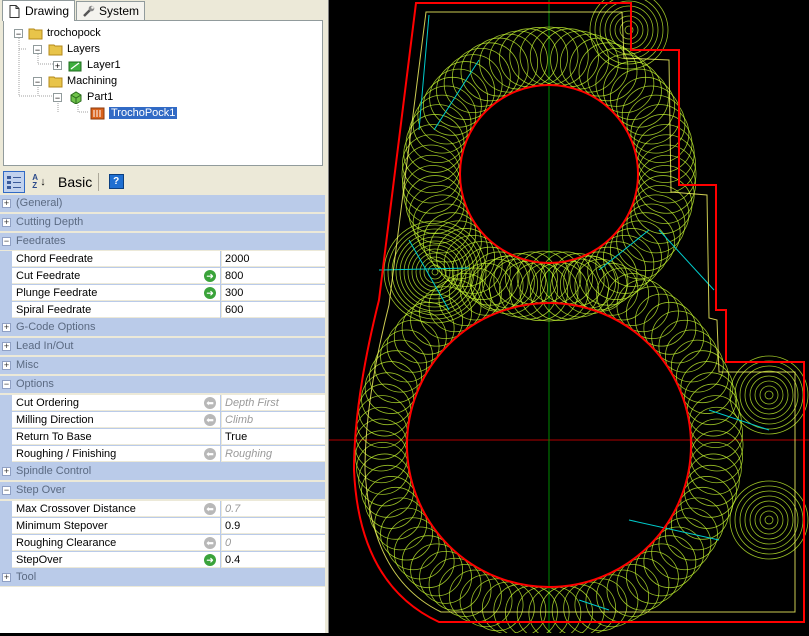  I want to click on prop-roughing-clearance: Roughing Clearance ⬅ 0, so click(162, 543).